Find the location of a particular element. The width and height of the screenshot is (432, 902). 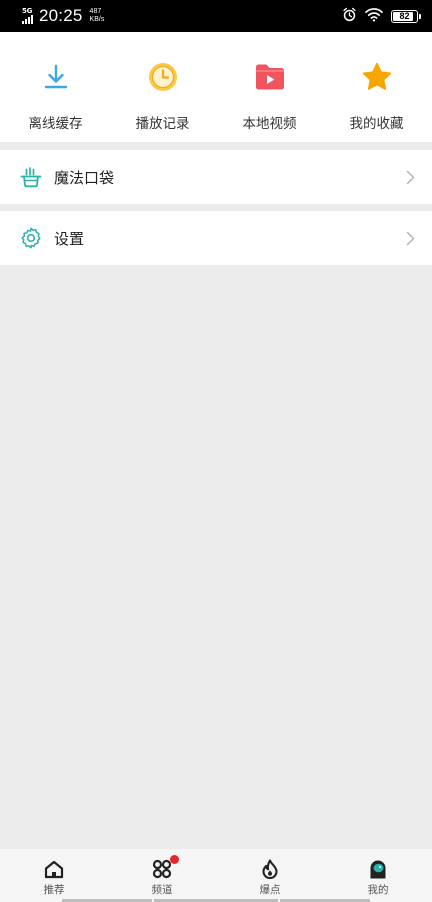

quick-actions: 离线缓存 播放记录 本地视频 我的收藏 is located at coordinates (216, 87).